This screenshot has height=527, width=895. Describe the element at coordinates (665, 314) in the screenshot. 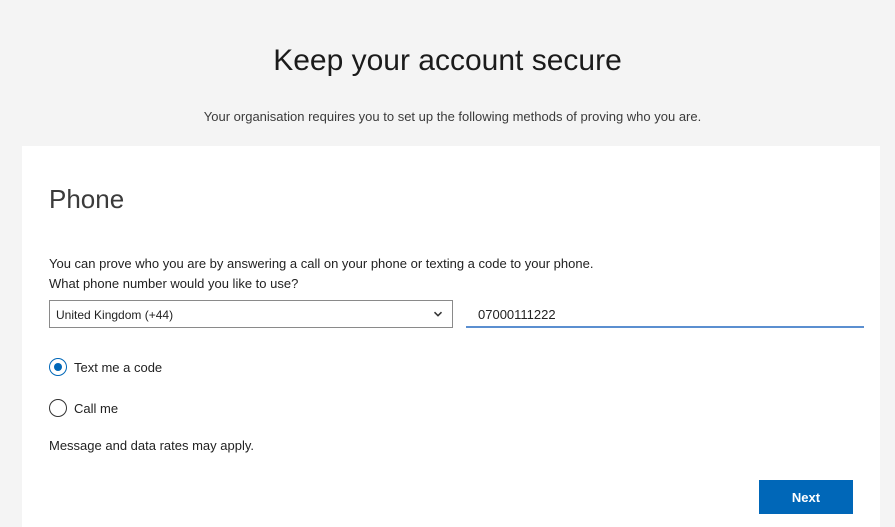

I see `phone-number-input: 07000111222` at that location.